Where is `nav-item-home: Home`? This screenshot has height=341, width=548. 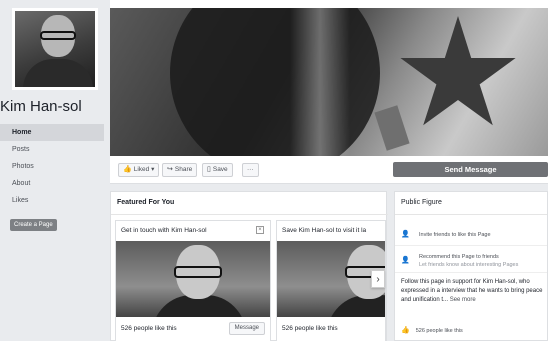 nav-item-home: Home is located at coordinates (52, 132).